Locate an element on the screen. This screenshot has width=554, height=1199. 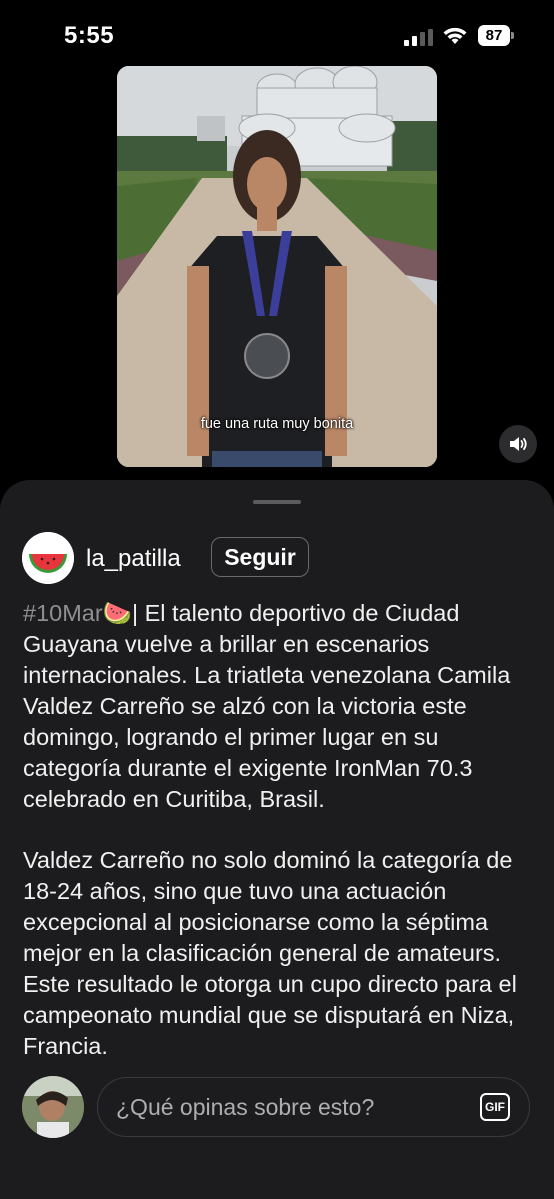
account-username: la_patilla is located at coordinates (133, 559).